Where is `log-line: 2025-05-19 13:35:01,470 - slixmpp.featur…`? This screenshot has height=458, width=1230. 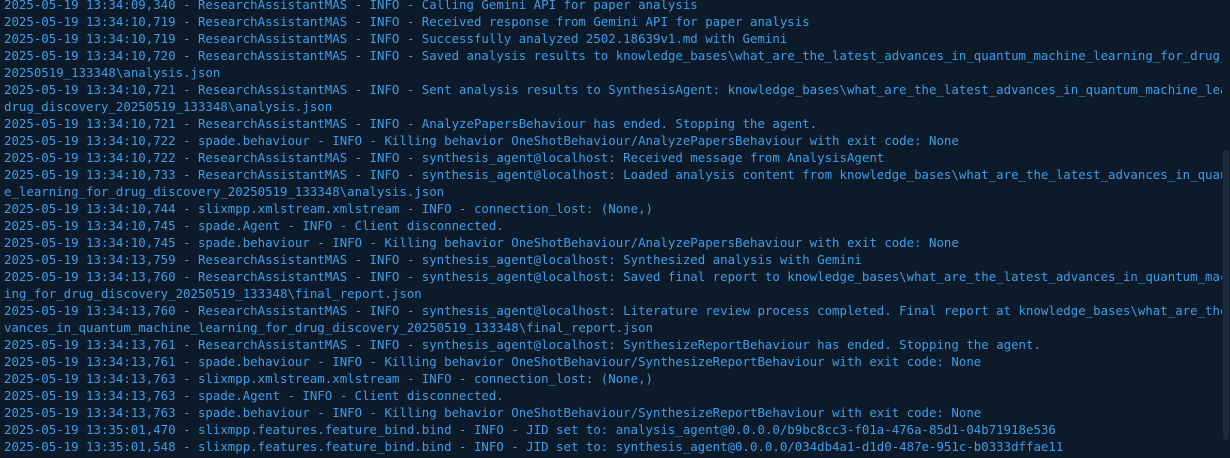
log-line: 2025-05-19 13:35:01,470 - slixmpp.featur… is located at coordinates (530, 429).